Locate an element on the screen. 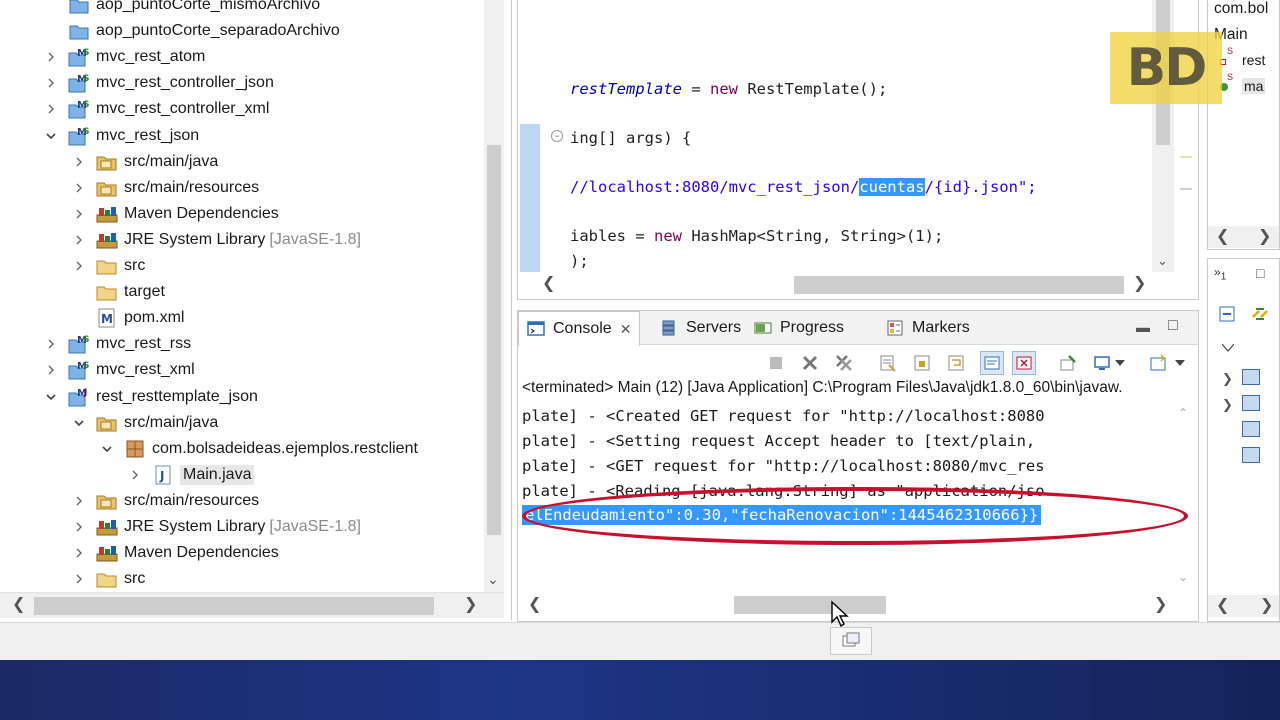 This screenshot has height=720, width=1280. terminate-icon is located at coordinates (776, 363).